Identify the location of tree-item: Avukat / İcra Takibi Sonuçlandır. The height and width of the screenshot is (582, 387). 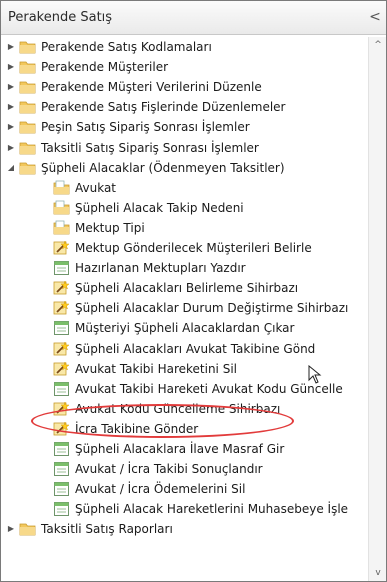
(184, 469).